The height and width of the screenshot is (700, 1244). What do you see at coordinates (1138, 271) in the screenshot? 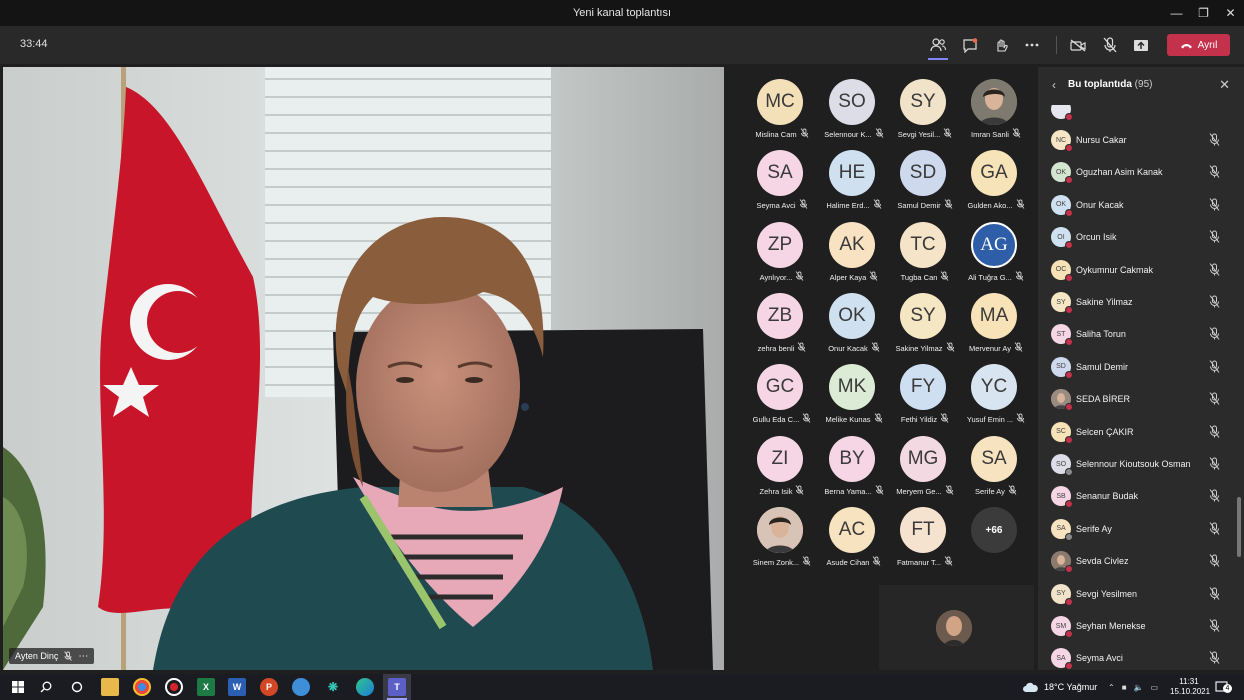
I see `participant-row: OC Oykumnur Cakmak` at bounding box center [1138, 271].